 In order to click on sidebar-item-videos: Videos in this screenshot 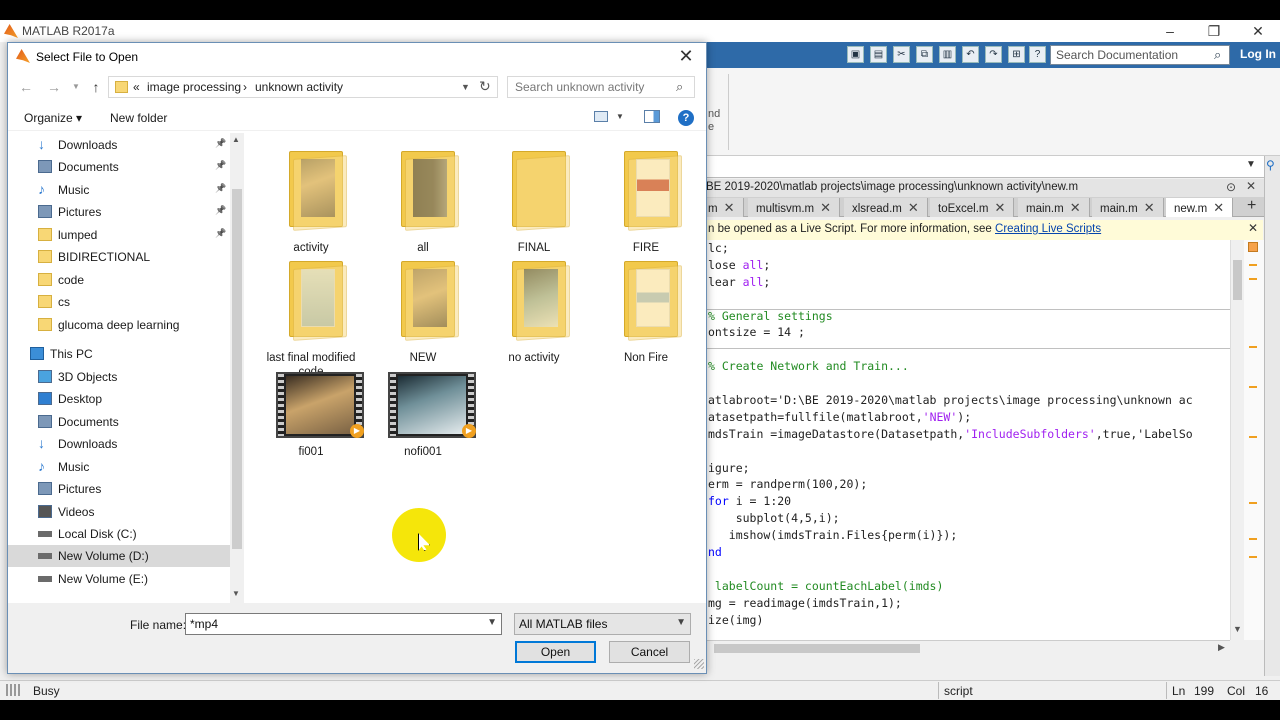, I will do `click(119, 512)`.